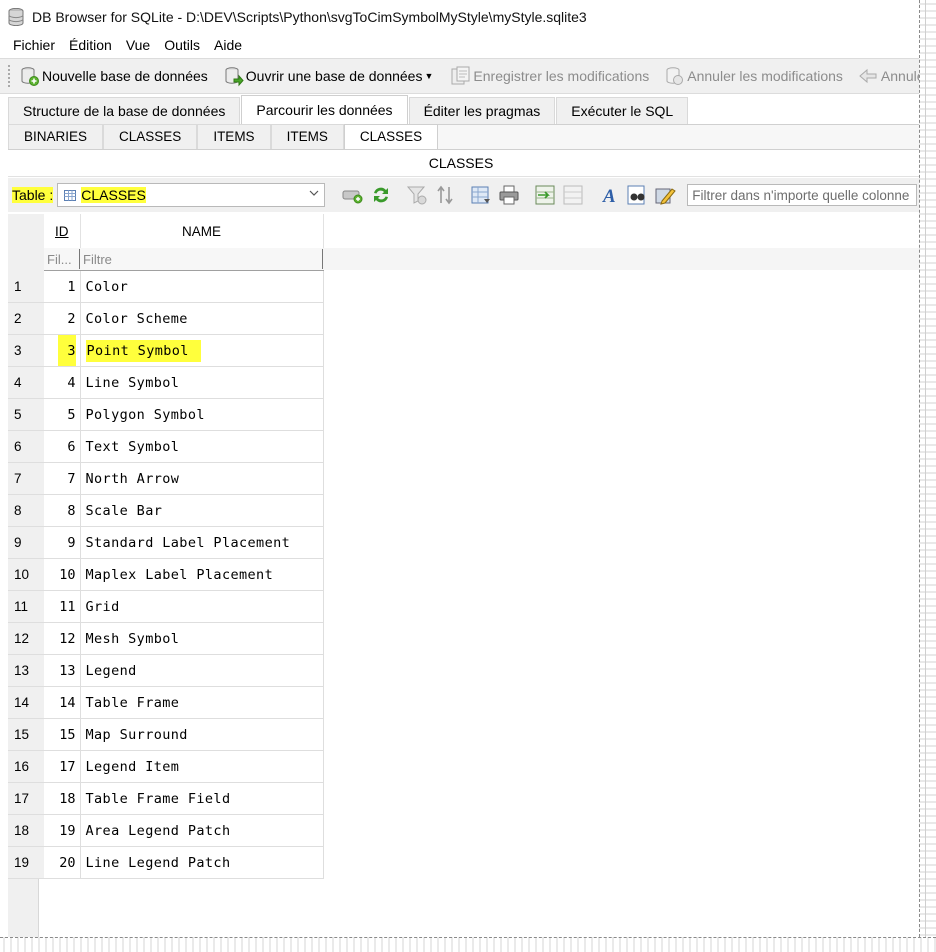 Image resolution: width=936 pixels, height=952 pixels. I want to click on table-row: 5 5 Polygon Symbol, so click(166, 414).